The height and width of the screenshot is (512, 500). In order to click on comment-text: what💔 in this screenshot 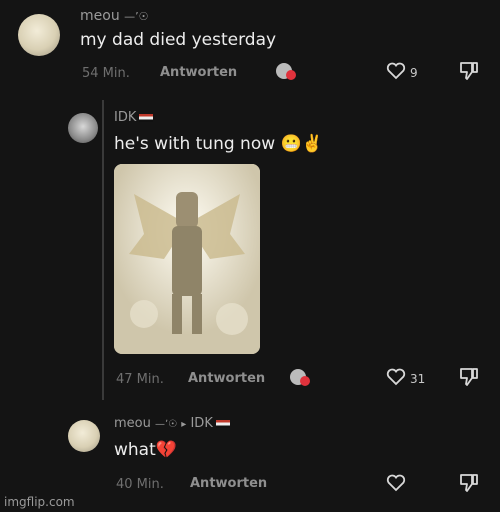, I will do `click(145, 450)`.